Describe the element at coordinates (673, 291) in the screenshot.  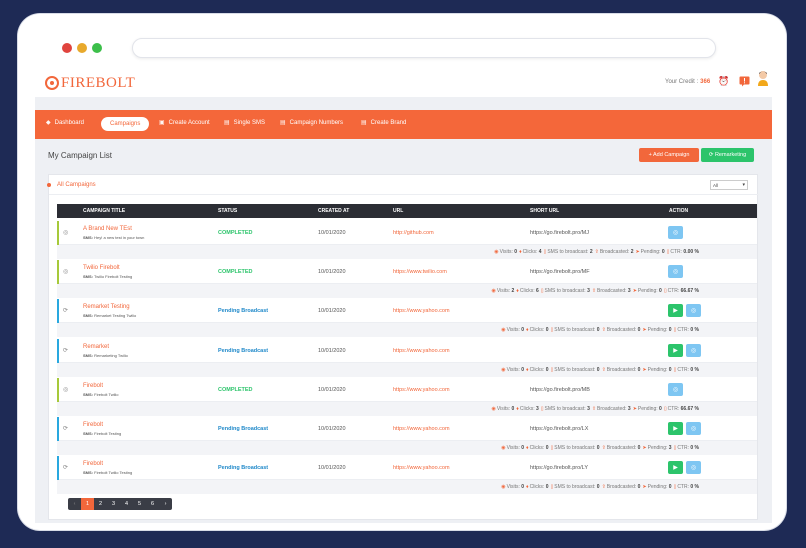
I see `stat-label: CTR:` at that location.